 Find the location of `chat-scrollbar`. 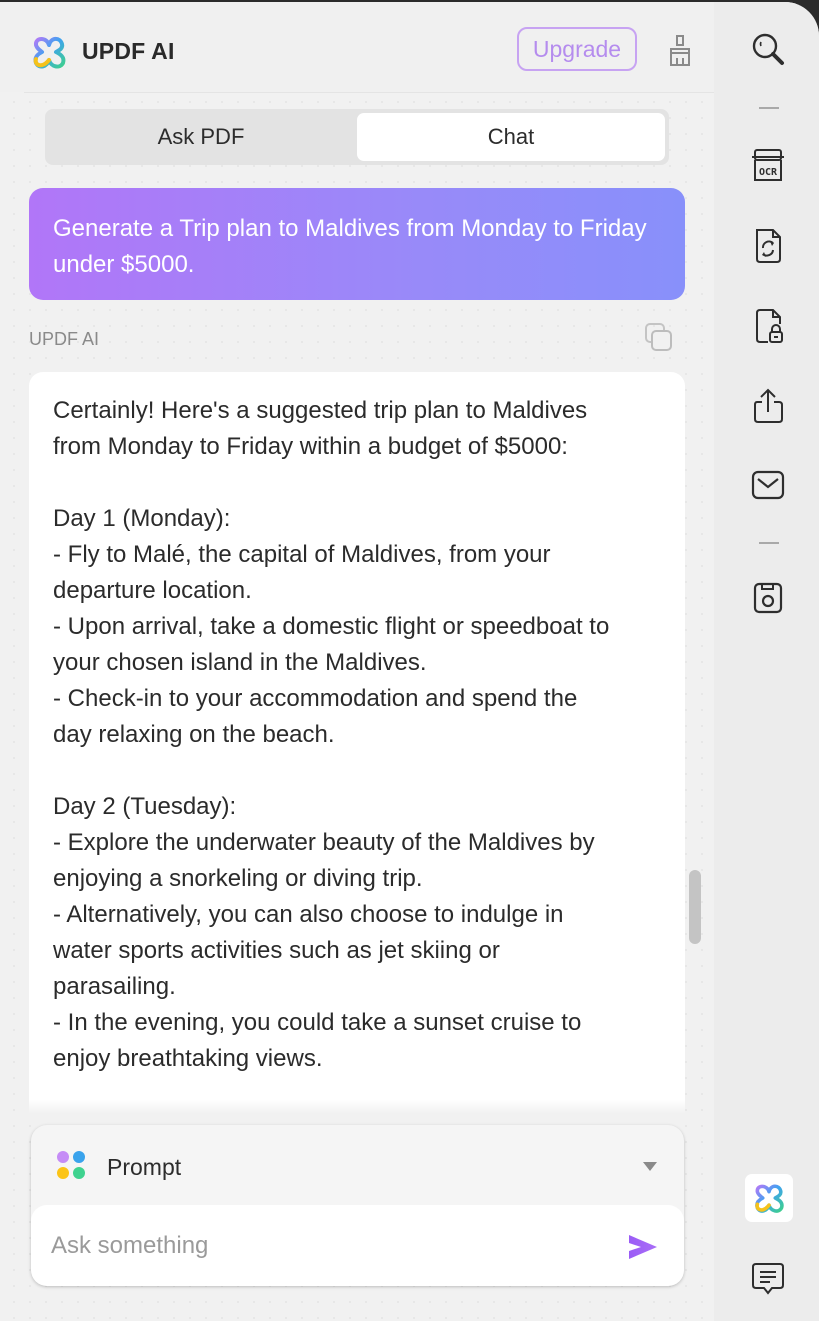

chat-scrollbar is located at coordinates (695, 907).